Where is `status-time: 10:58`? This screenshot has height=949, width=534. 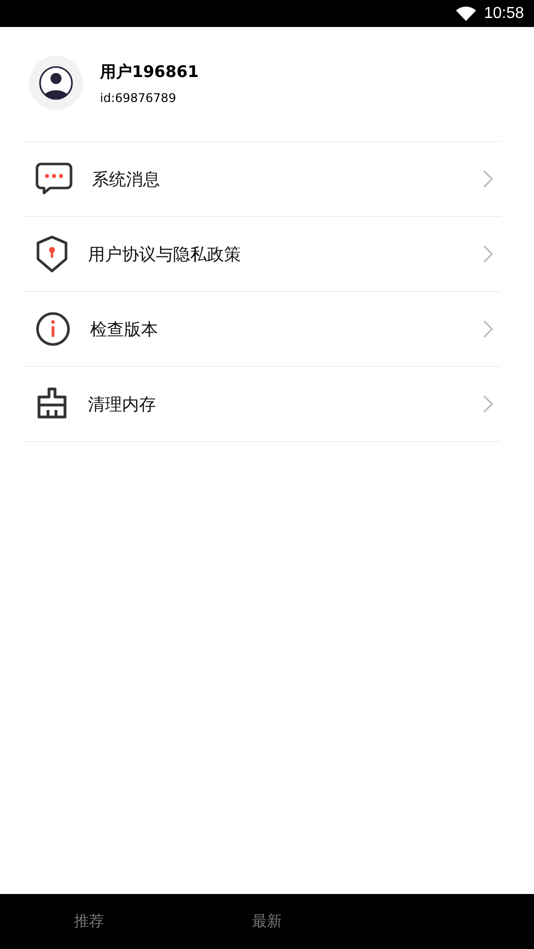 status-time: 10:58 is located at coordinates (504, 13).